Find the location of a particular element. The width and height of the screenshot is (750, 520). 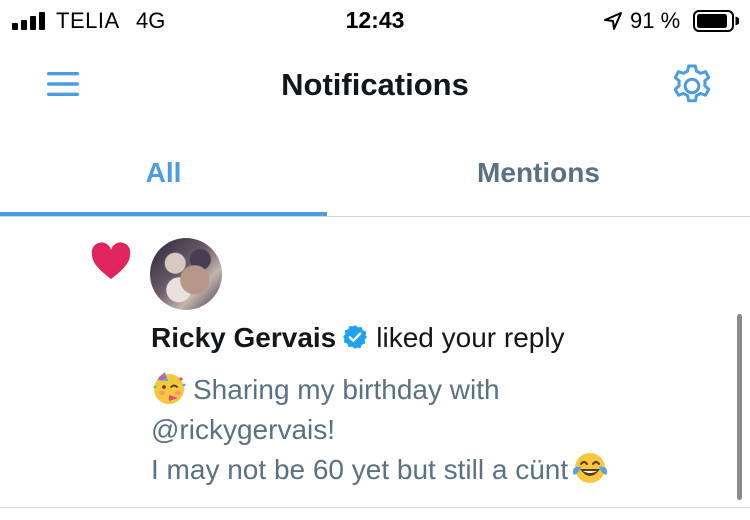

tab-all: All is located at coordinates (163, 178).